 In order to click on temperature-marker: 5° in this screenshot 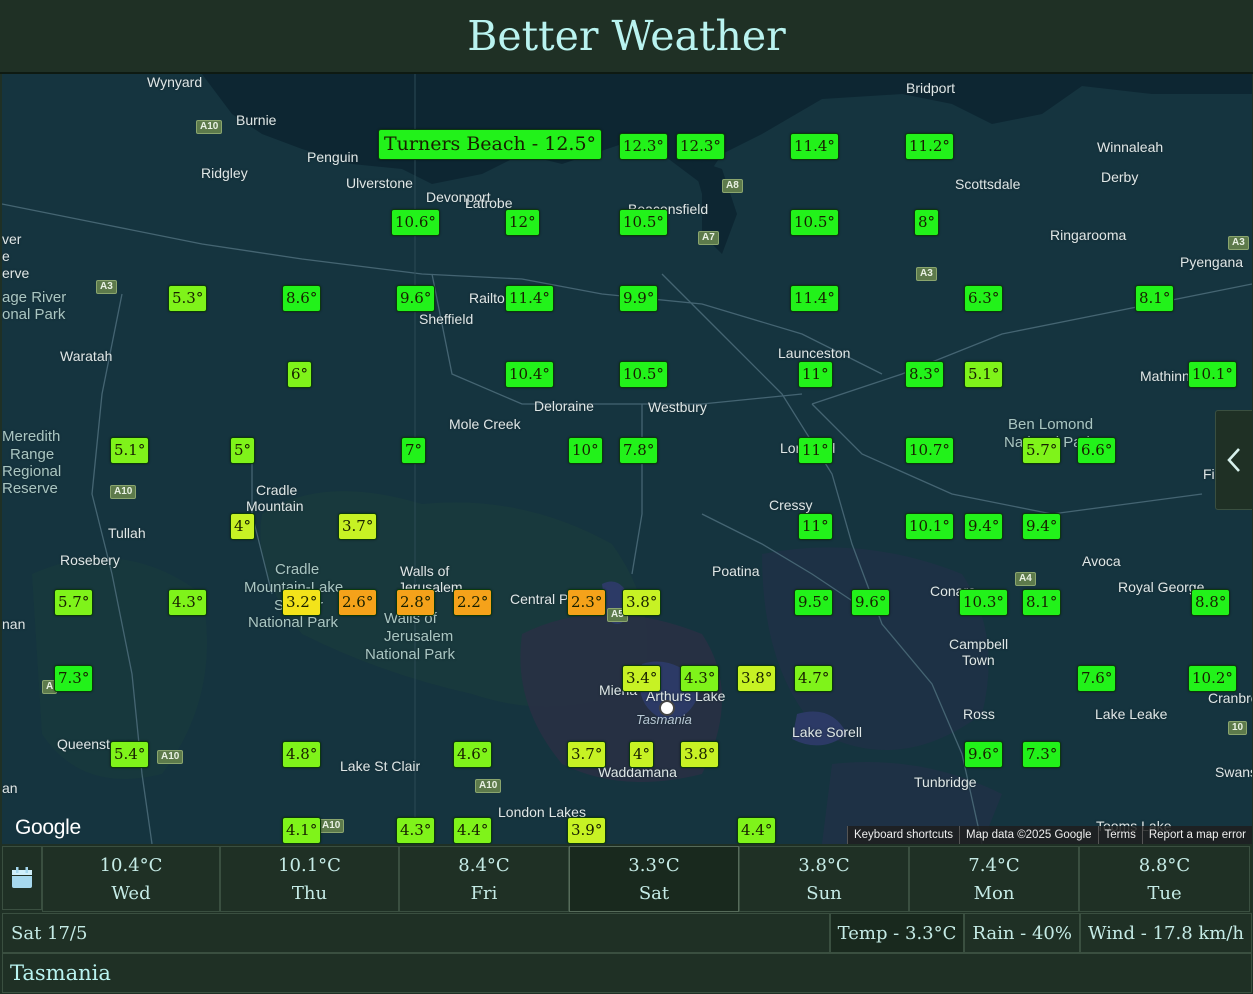, I will do `click(243, 450)`.